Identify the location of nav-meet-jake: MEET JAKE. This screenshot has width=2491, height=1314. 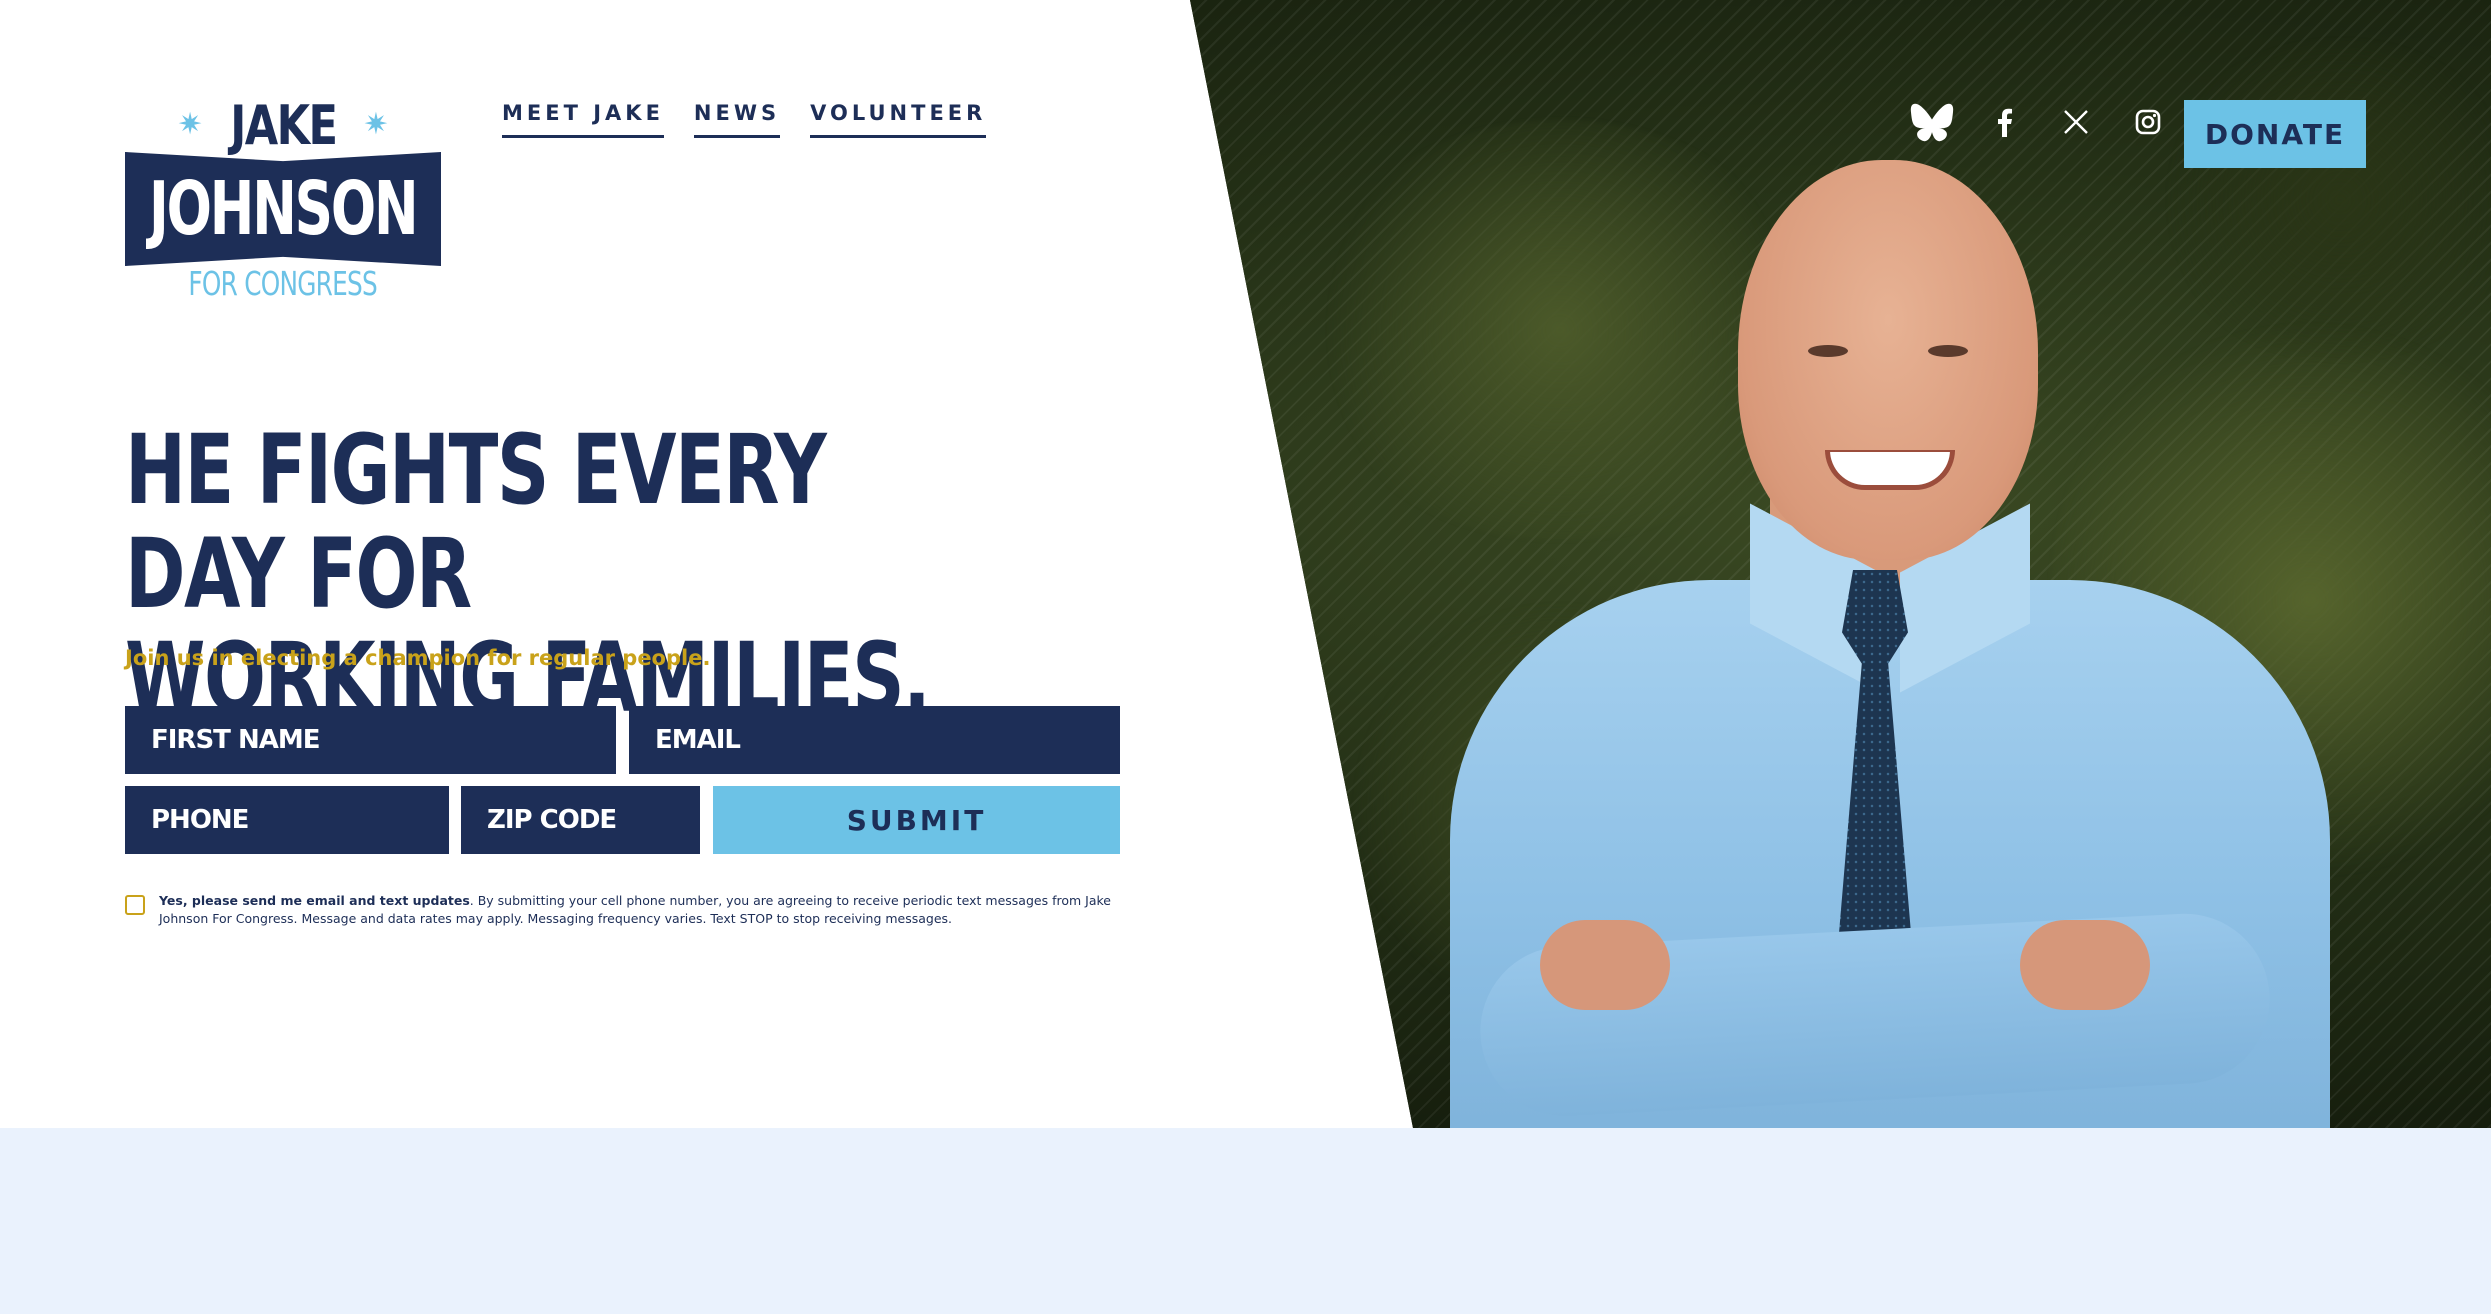
(583, 119).